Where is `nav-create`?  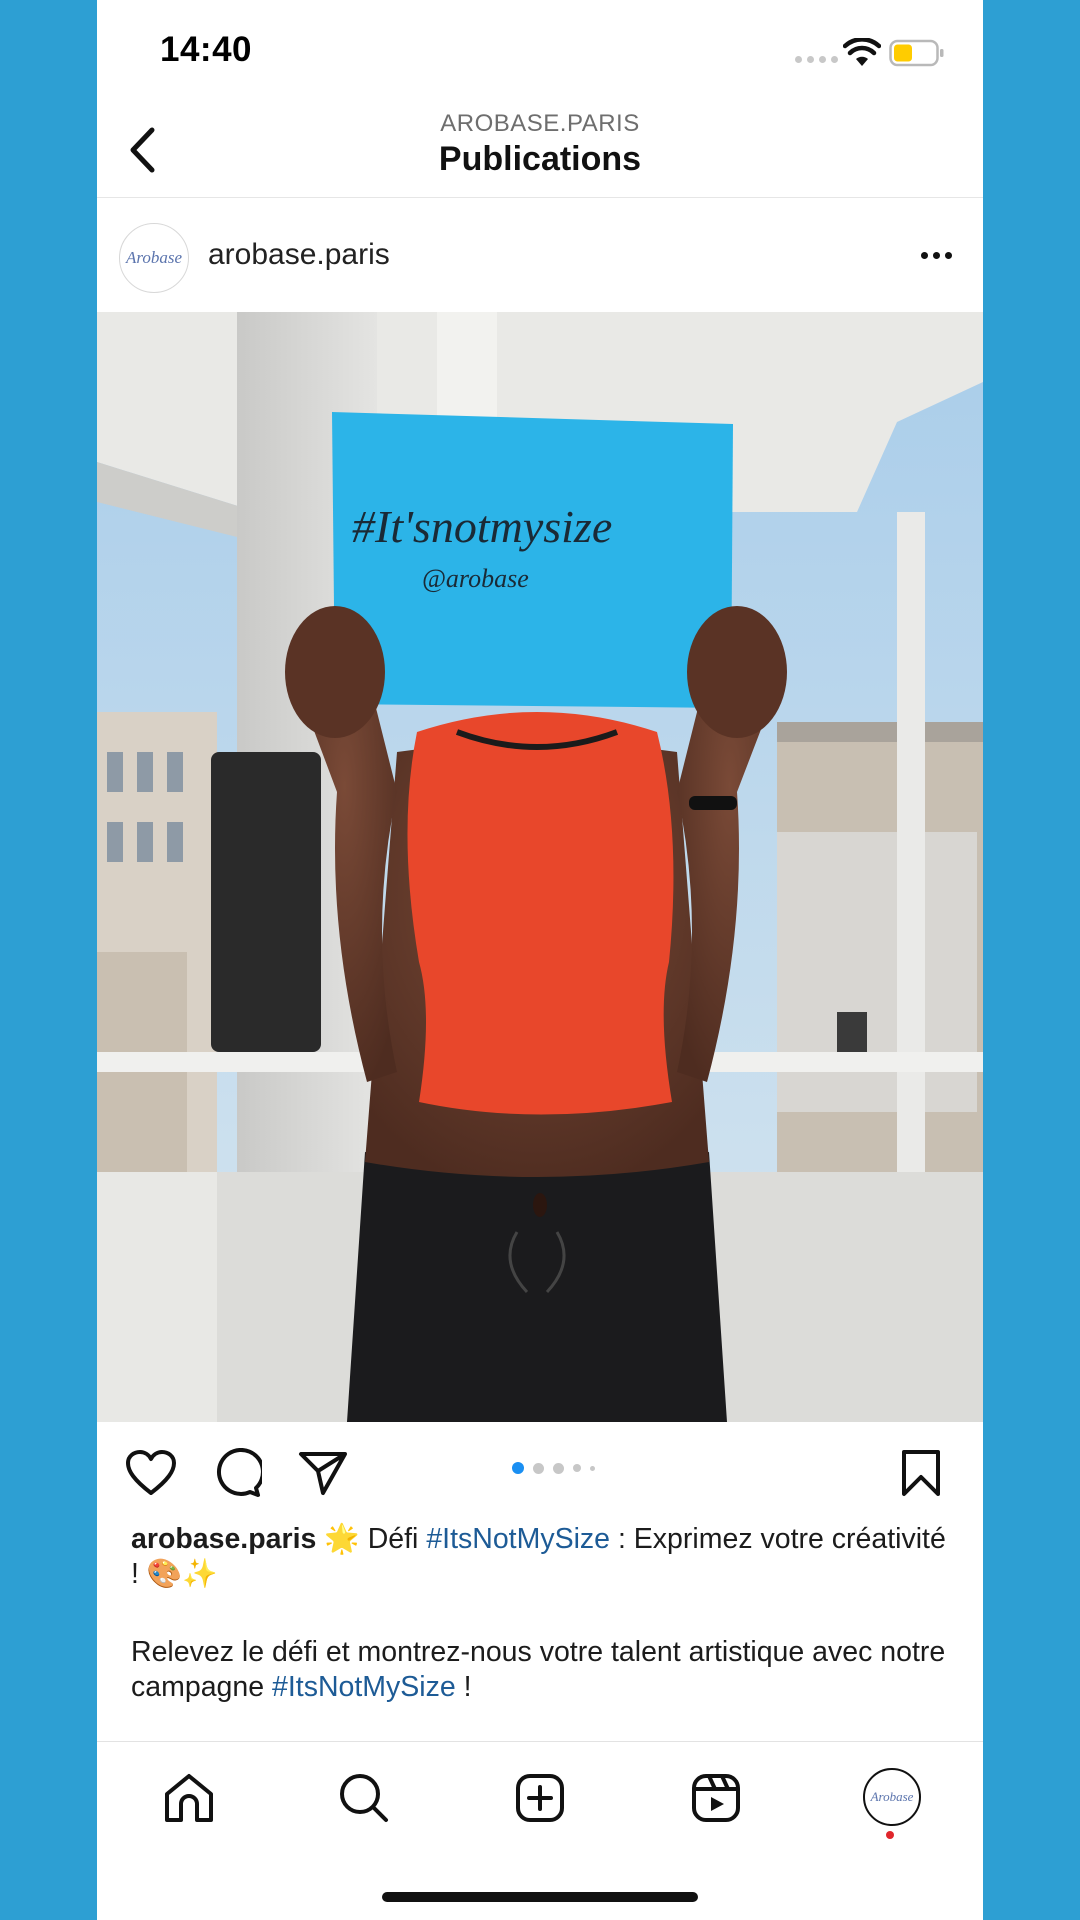 nav-create is located at coordinates (540, 1798).